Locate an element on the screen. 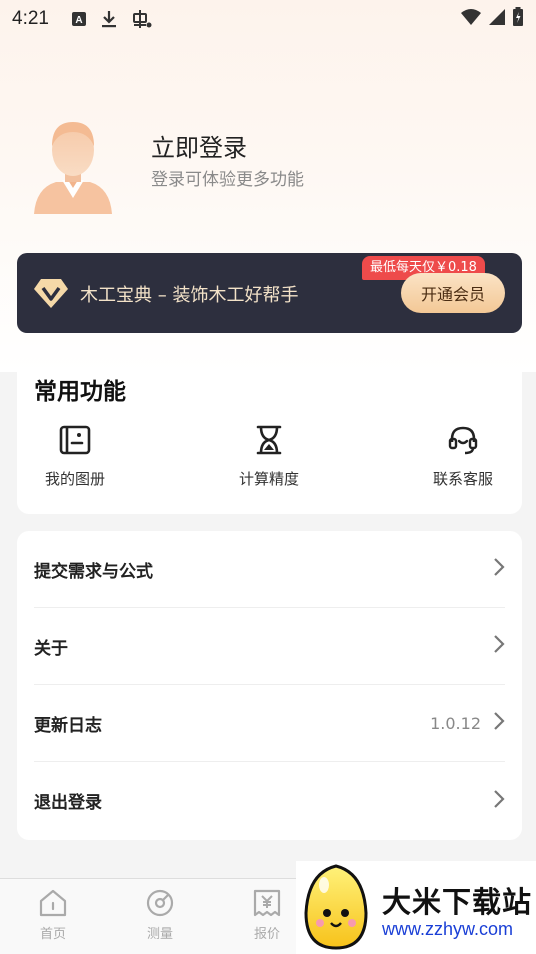  svg-text: A is located at coordinates (78, 20).